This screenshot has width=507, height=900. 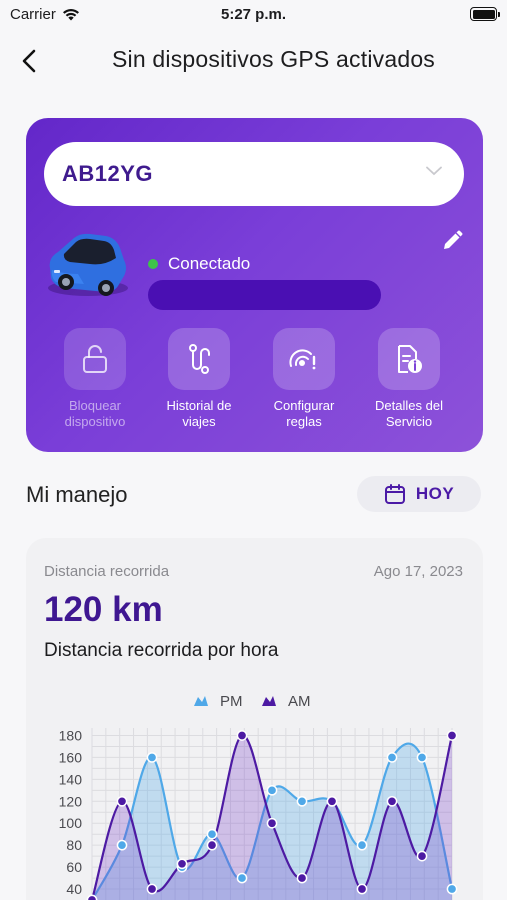 I want to click on action-configure-rules: Configurar reglas, so click(x=304, y=379).